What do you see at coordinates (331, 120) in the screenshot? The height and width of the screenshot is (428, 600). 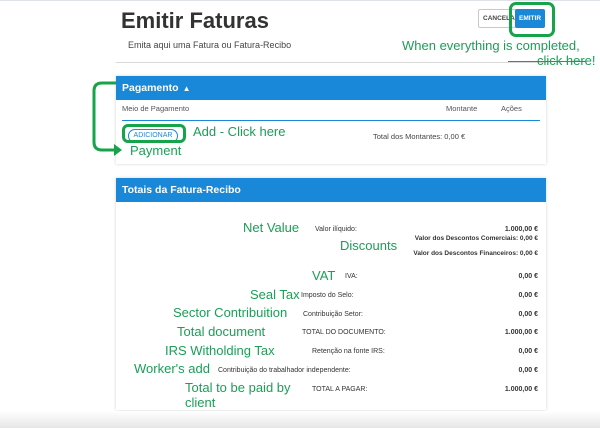 I see `columns-divider` at bounding box center [331, 120].